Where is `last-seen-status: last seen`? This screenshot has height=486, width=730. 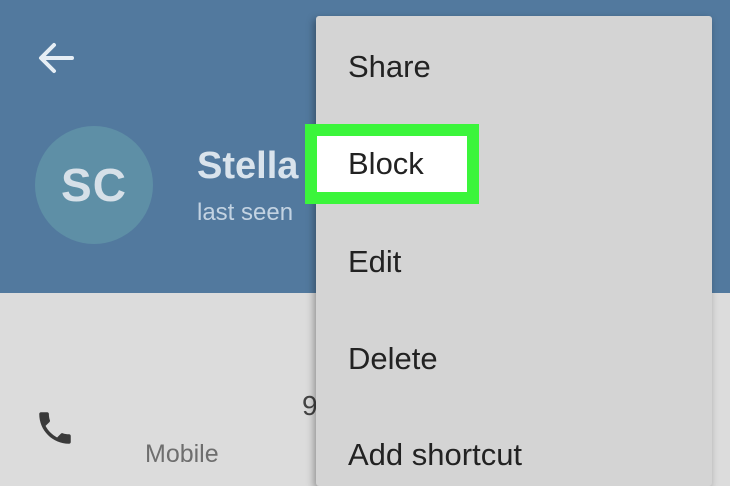
last-seen-status: last seen is located at coordinates (245, 212).